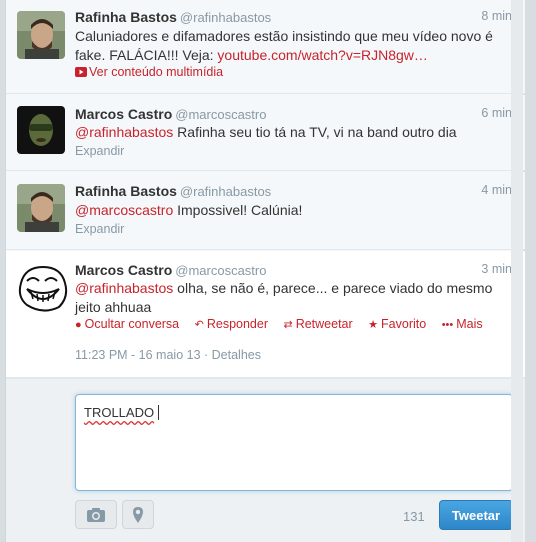 The height and width of the screenshot is (542, 536). What do you see at coordinates (496, 190) in the screenshot?
I see `tweet-time: 4 min` at bounding box center [496, 190].